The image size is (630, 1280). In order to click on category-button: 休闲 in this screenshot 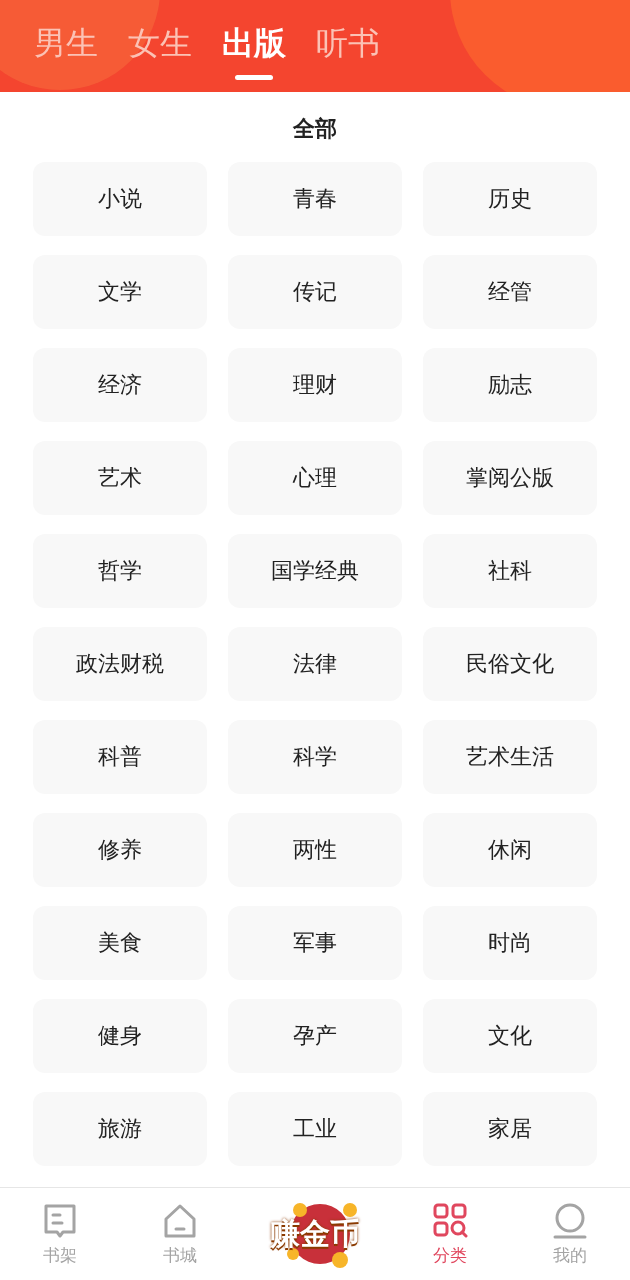, I will do `click(510, 850)`.